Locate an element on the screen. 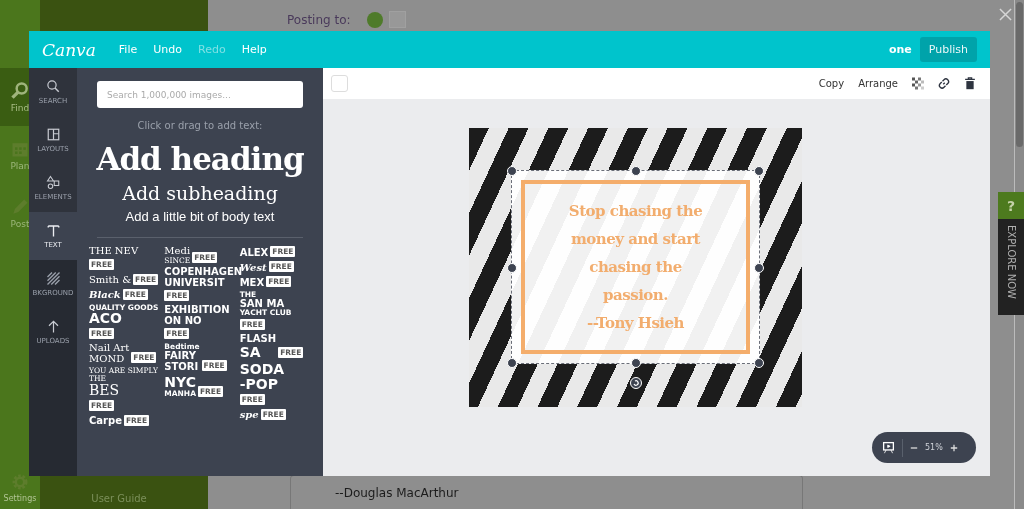  transparency-icon is located at coordinates (918, 83).